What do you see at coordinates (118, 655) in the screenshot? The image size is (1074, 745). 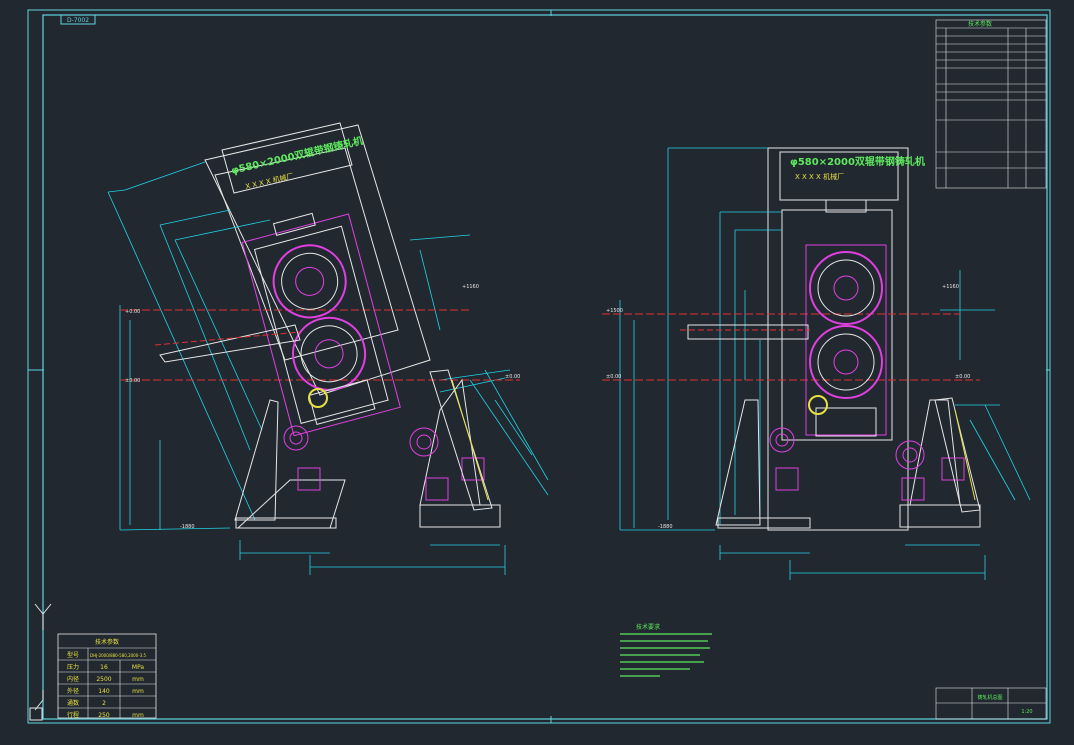 I see `param-cell: DHJ-2000/880-580,2000-3.5` at bounding box center [118, 655].